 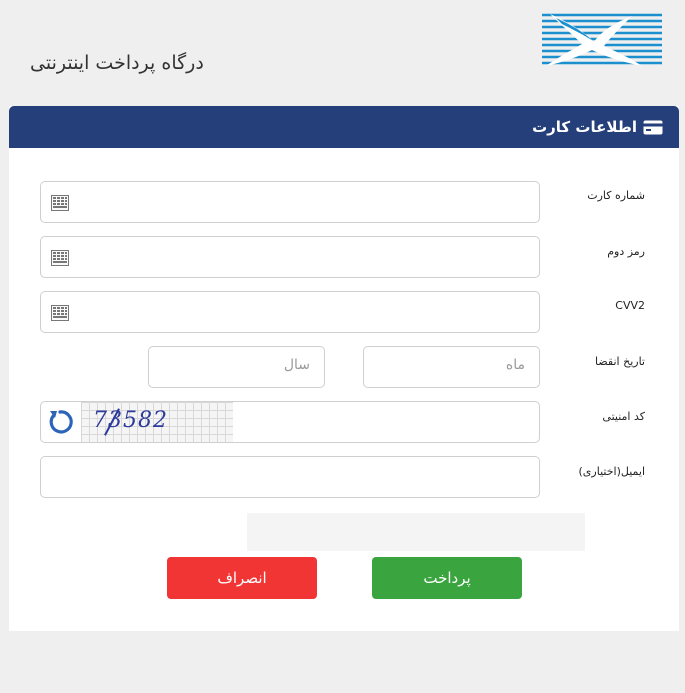 I want to click on cancel-button: انصراف, so click(x=242, y=578).